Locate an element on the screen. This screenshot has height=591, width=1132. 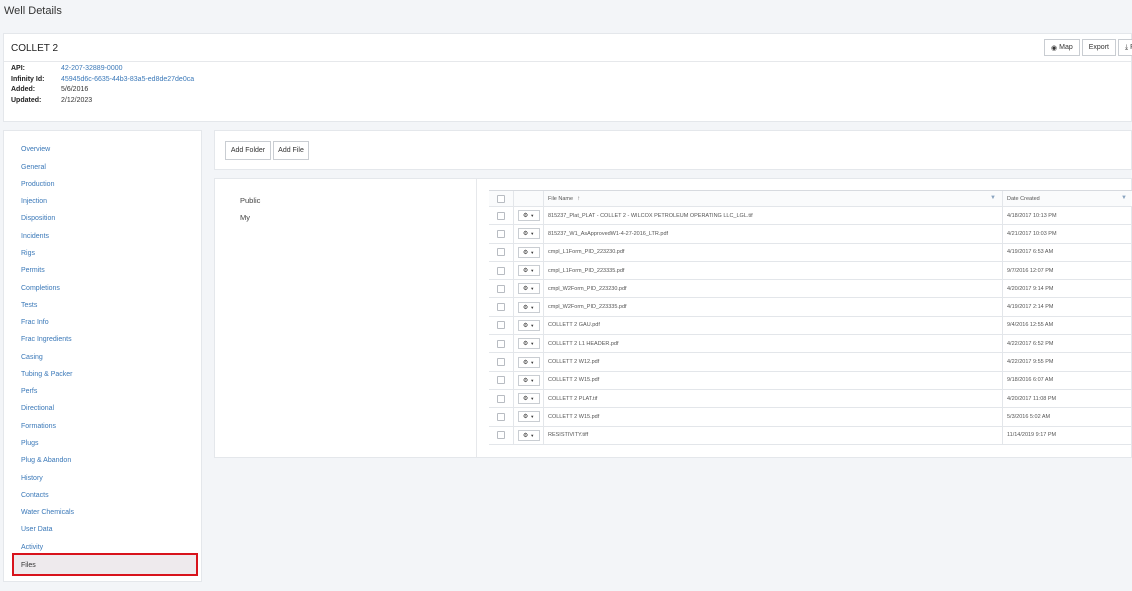
file-name-cell: COLLETT 2 GAU.pdf is located at coordinates (772, 325).